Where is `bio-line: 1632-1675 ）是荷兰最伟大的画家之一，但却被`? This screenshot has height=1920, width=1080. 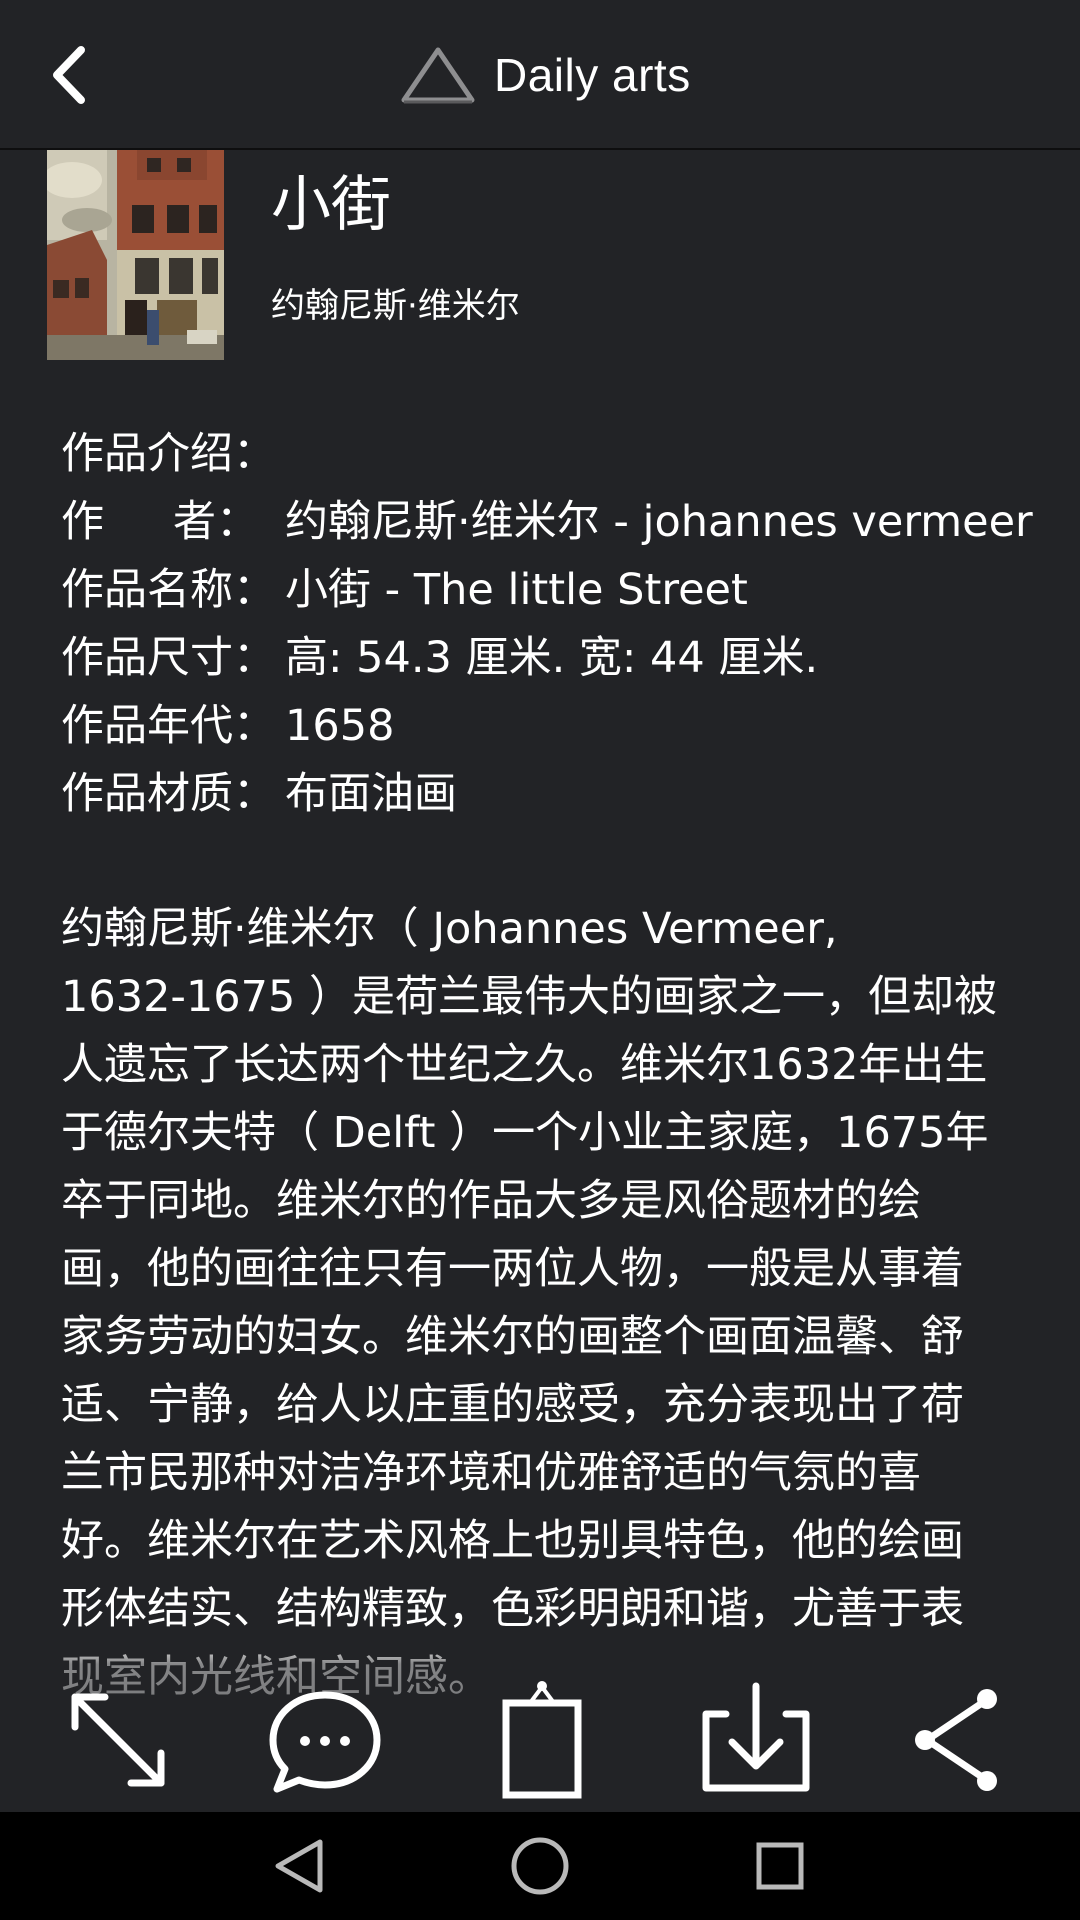 bio-line: 1632-1675 ）是荷兰最伟大的画家之一，但却被 is located at coordinates (529, 997).